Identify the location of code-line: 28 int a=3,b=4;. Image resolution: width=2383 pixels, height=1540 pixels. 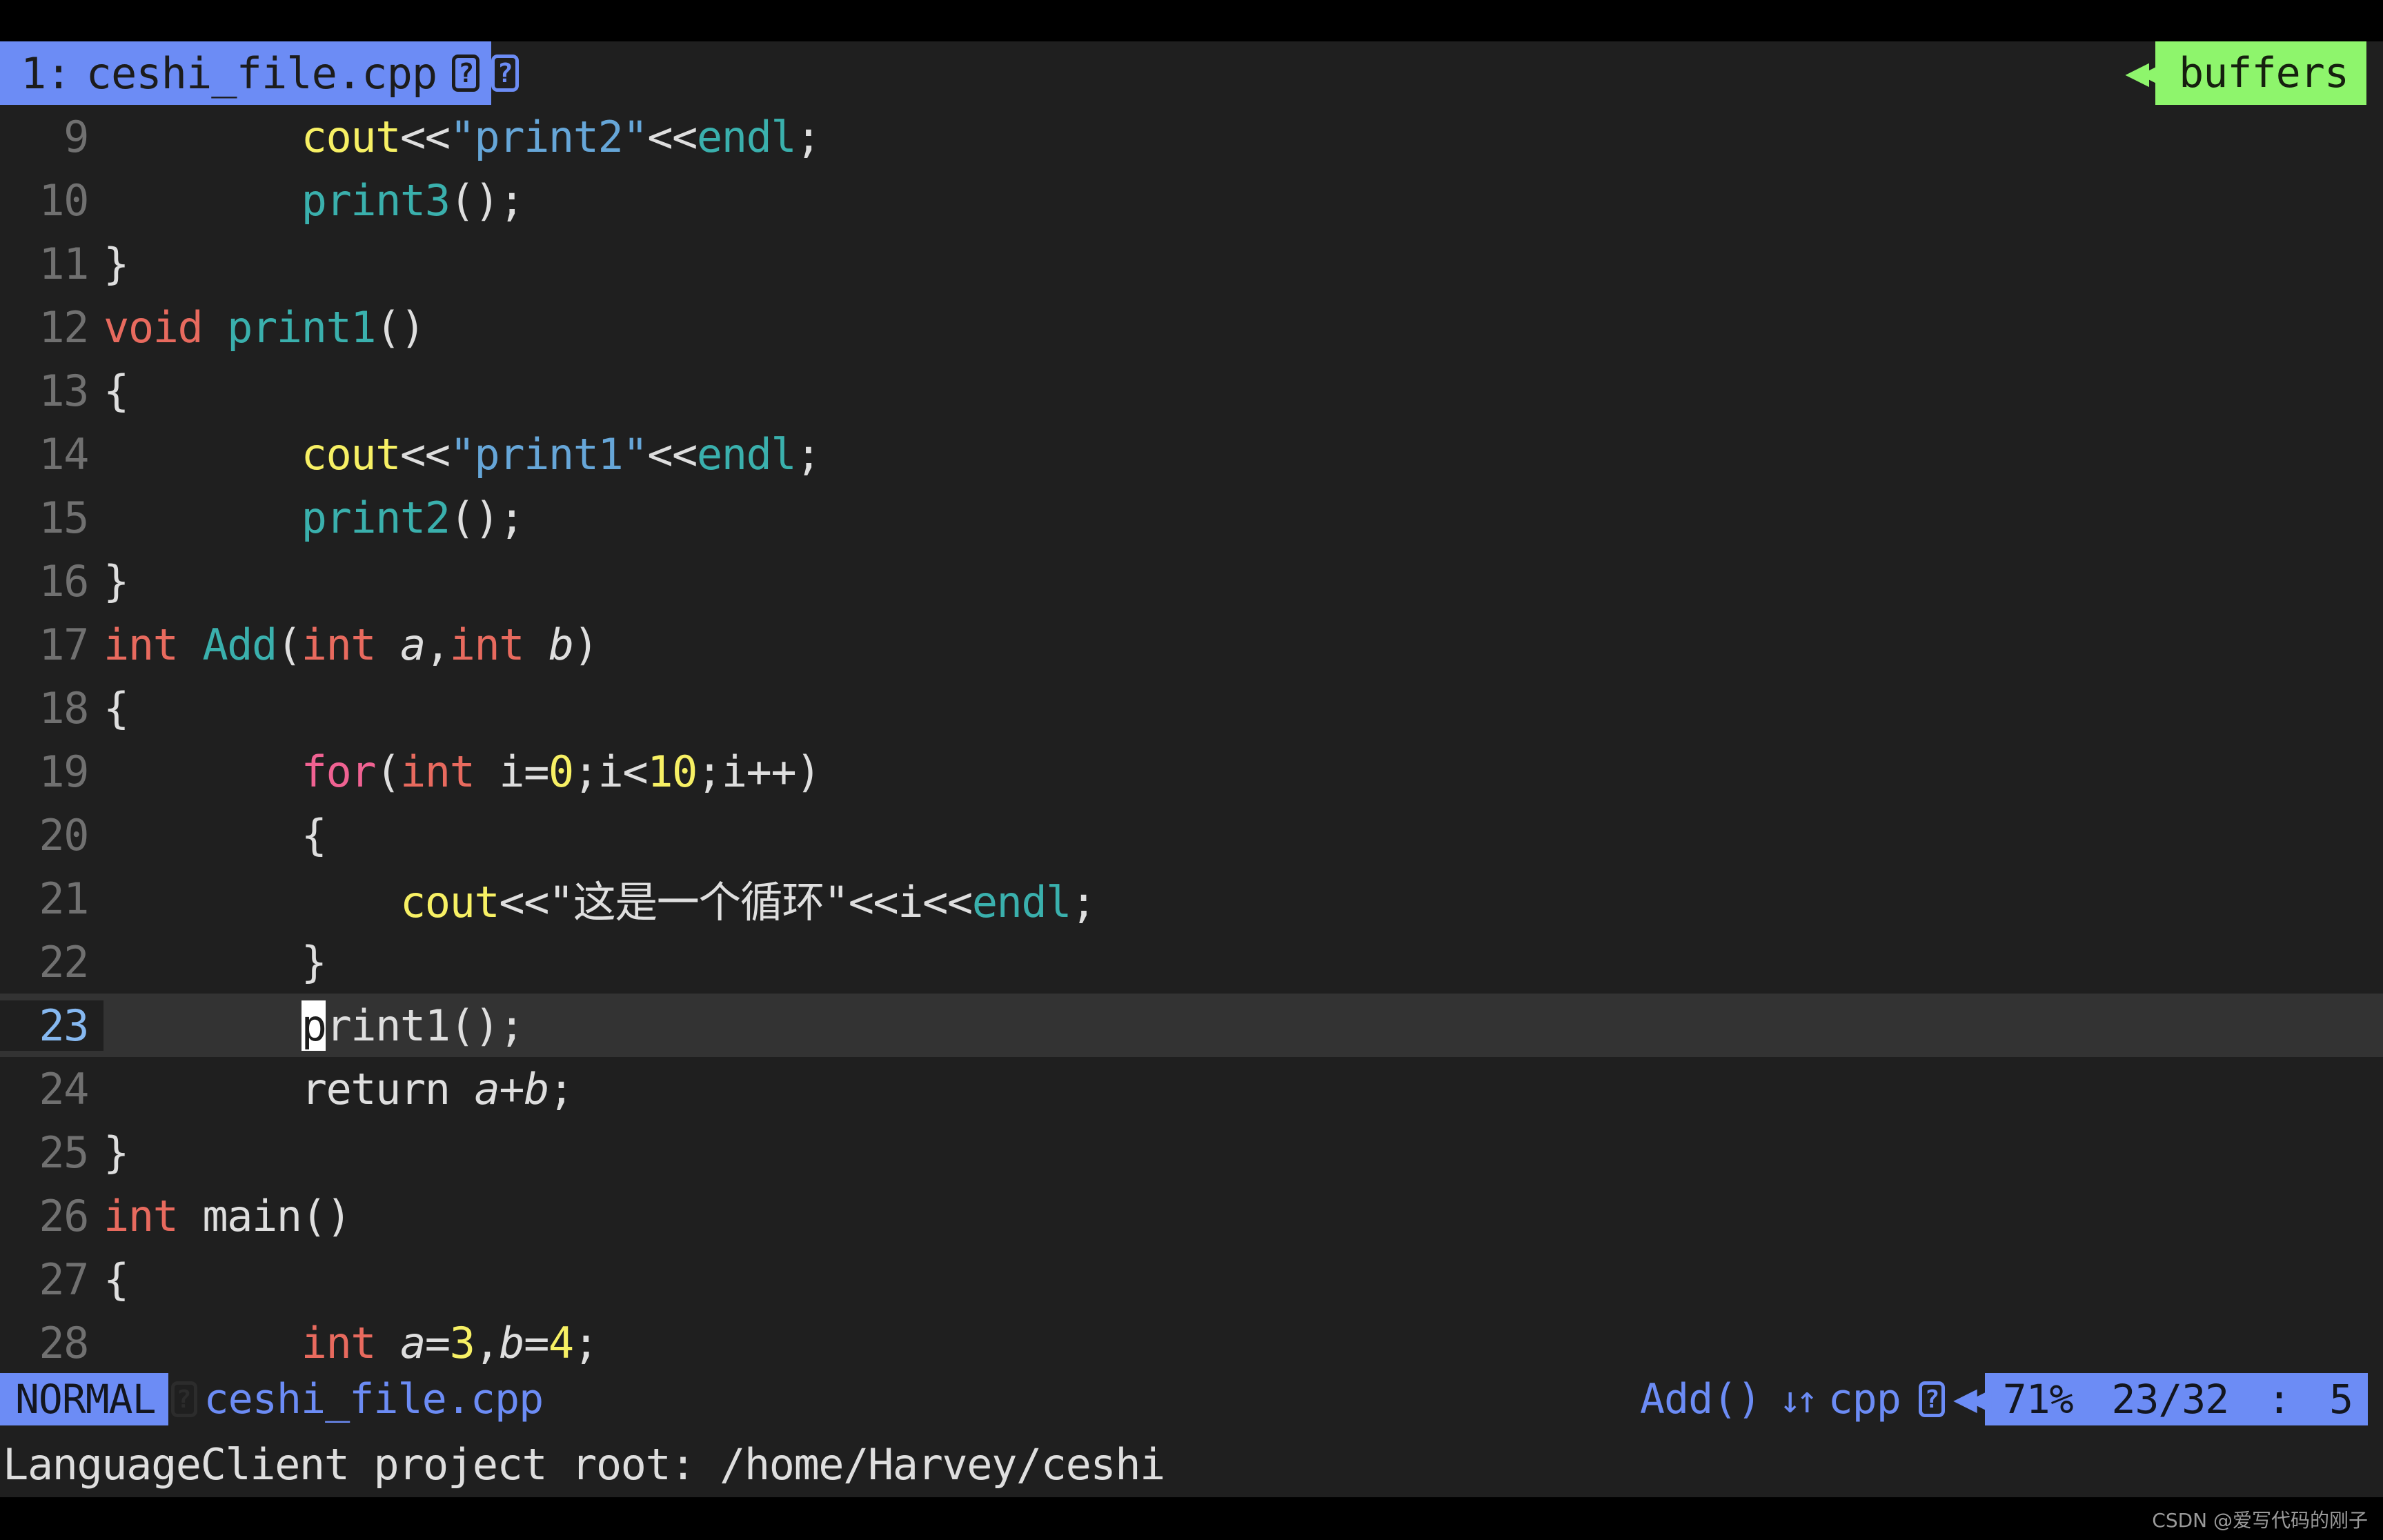
(1191, 1339).